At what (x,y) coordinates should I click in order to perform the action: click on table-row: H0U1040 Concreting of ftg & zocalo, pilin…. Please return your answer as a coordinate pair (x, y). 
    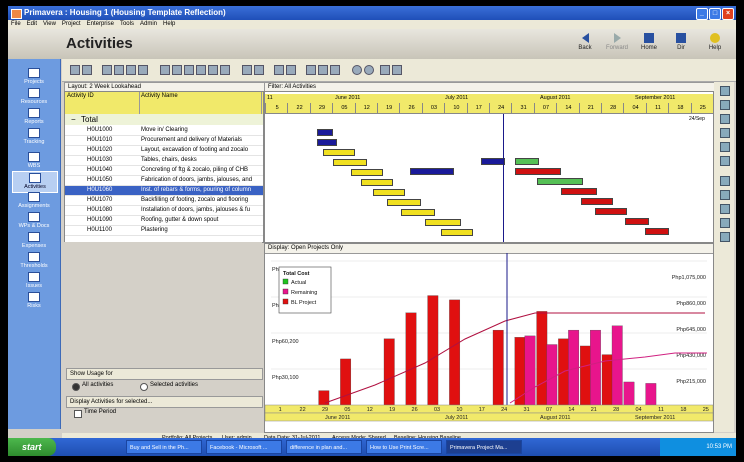
    Looking at the image, I should click on (164, 171).